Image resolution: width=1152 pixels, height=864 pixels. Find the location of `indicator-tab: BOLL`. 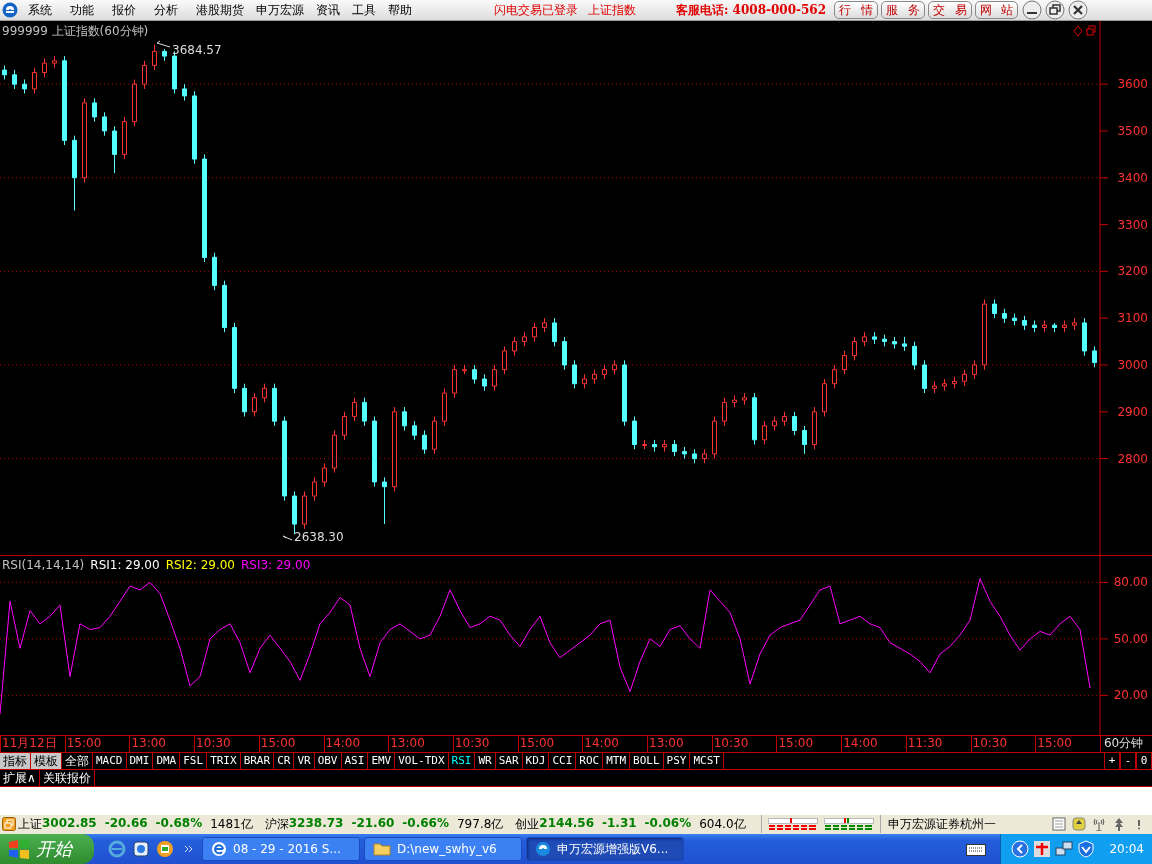

indicator-tab: BOLL is located at coordinates (647, 760).